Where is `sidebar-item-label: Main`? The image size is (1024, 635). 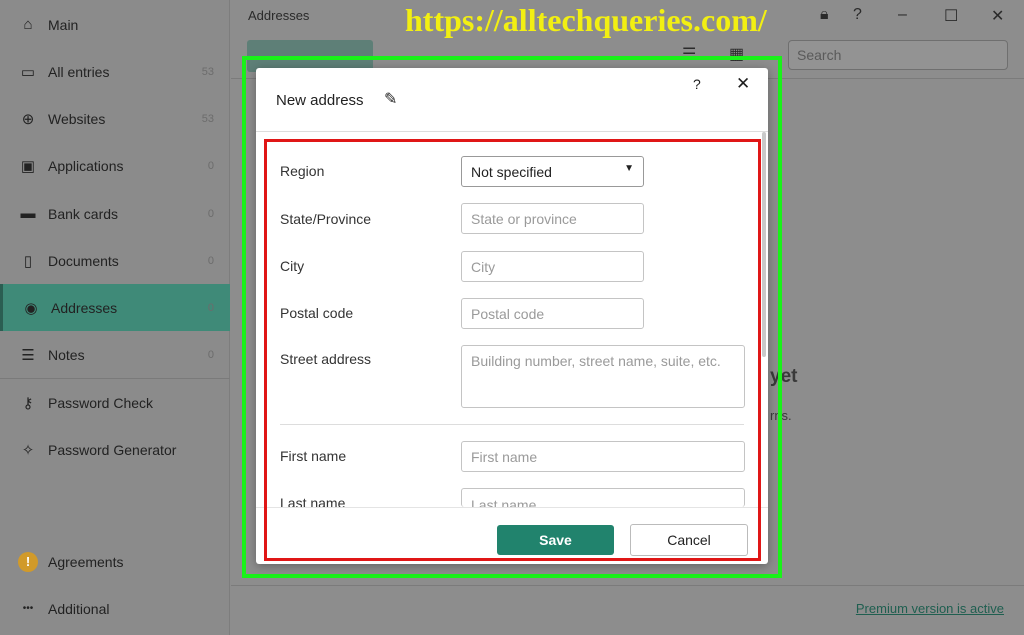
sidebar-item-label: Main is located at coordinates (63, 24).